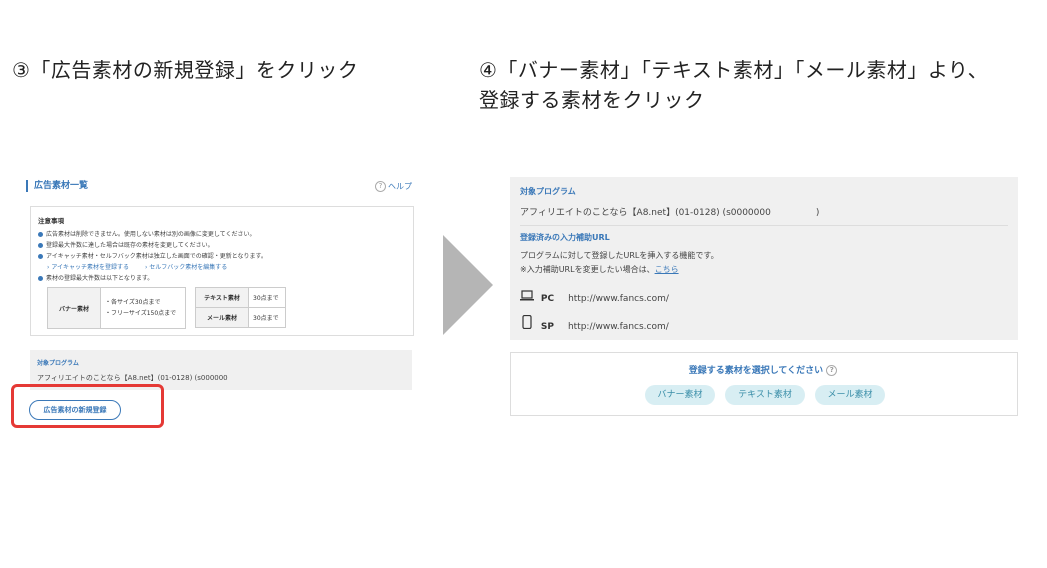  What do you see at coordinates (146, 233) in the screenshot?
I see `notice-item: 広告素材は削除できません。使用しない素材は別の画像に変更してください。` at bounding box center [146, 233].